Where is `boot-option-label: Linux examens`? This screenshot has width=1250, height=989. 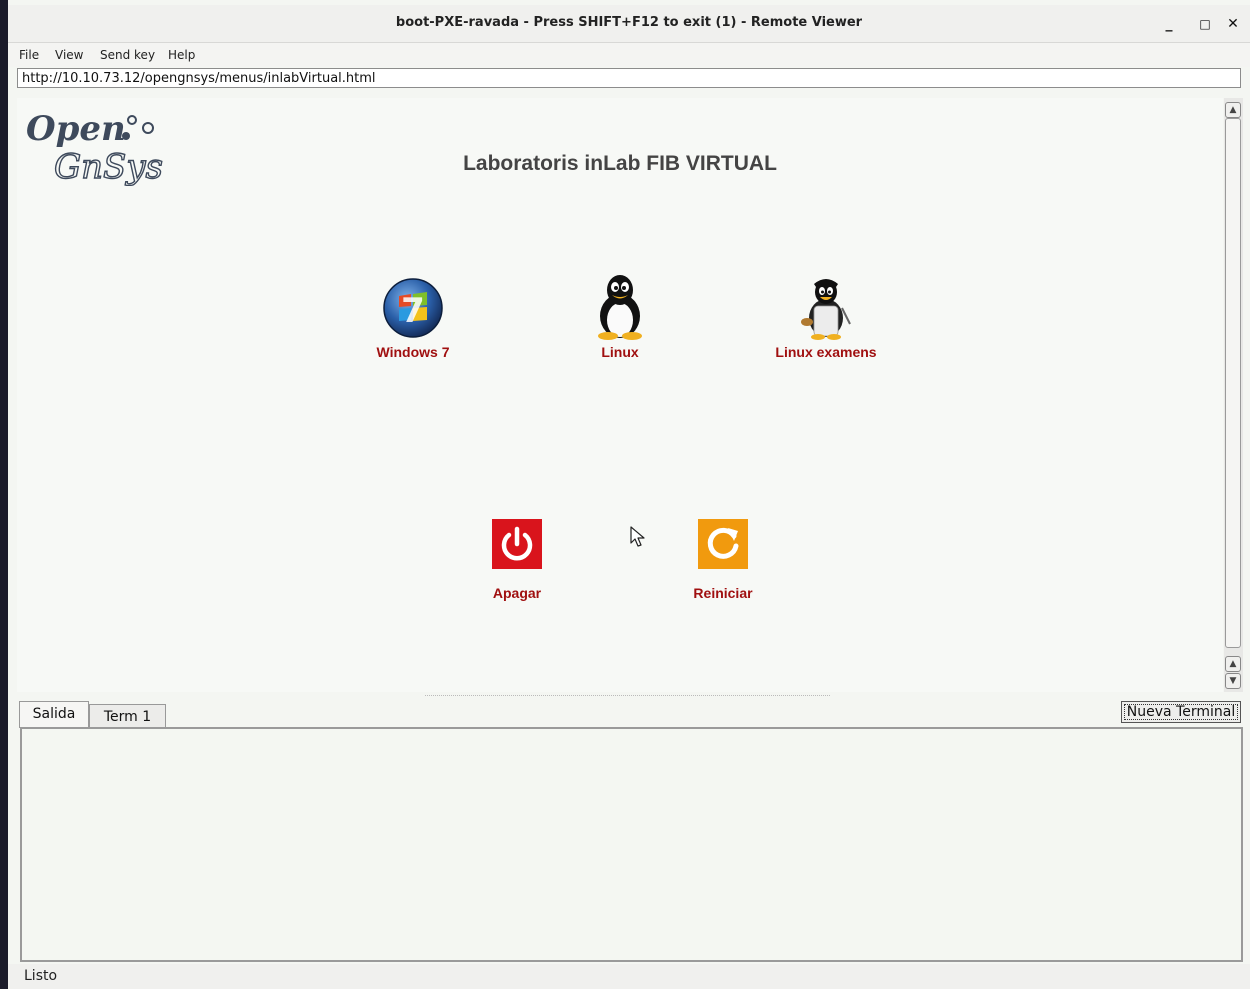 boot-option-label: Linux examens is located at coordinates (826, 352).